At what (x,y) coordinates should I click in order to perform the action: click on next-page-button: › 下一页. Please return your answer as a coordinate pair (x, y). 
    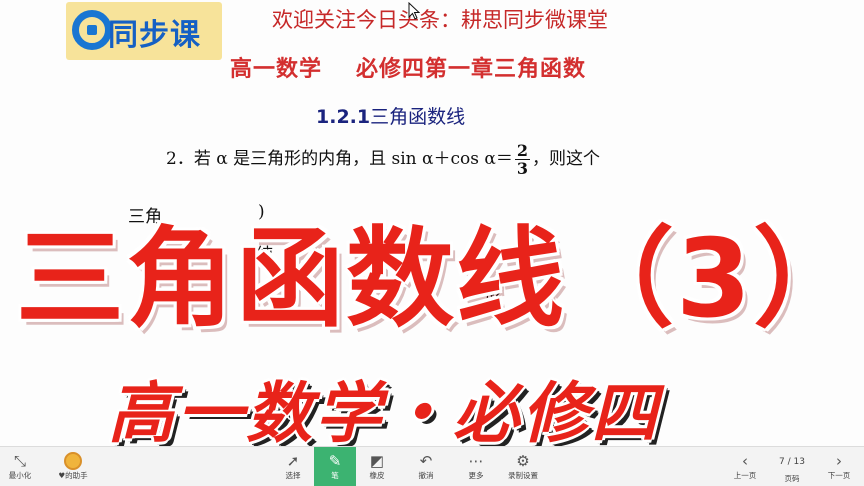
    Looking at the image, I should click on (839, 466).